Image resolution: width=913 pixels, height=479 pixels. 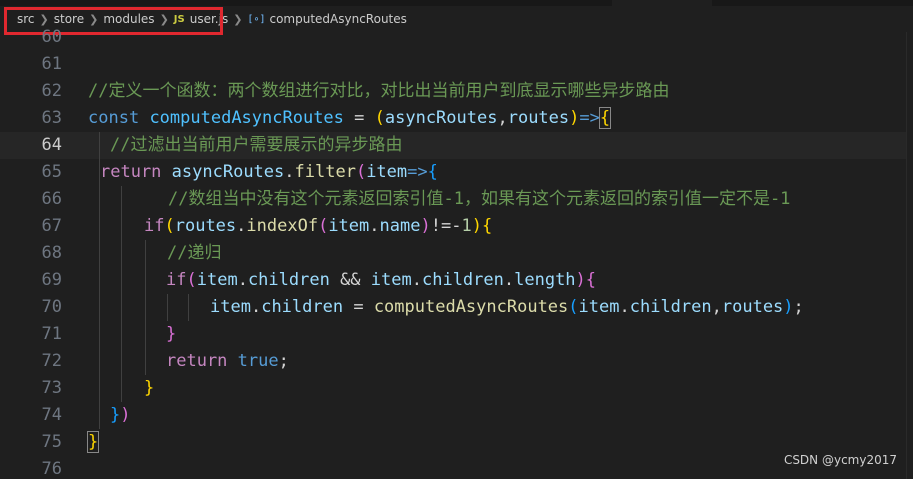 I want to click on line-number: 67, so click(x=51, y=226).